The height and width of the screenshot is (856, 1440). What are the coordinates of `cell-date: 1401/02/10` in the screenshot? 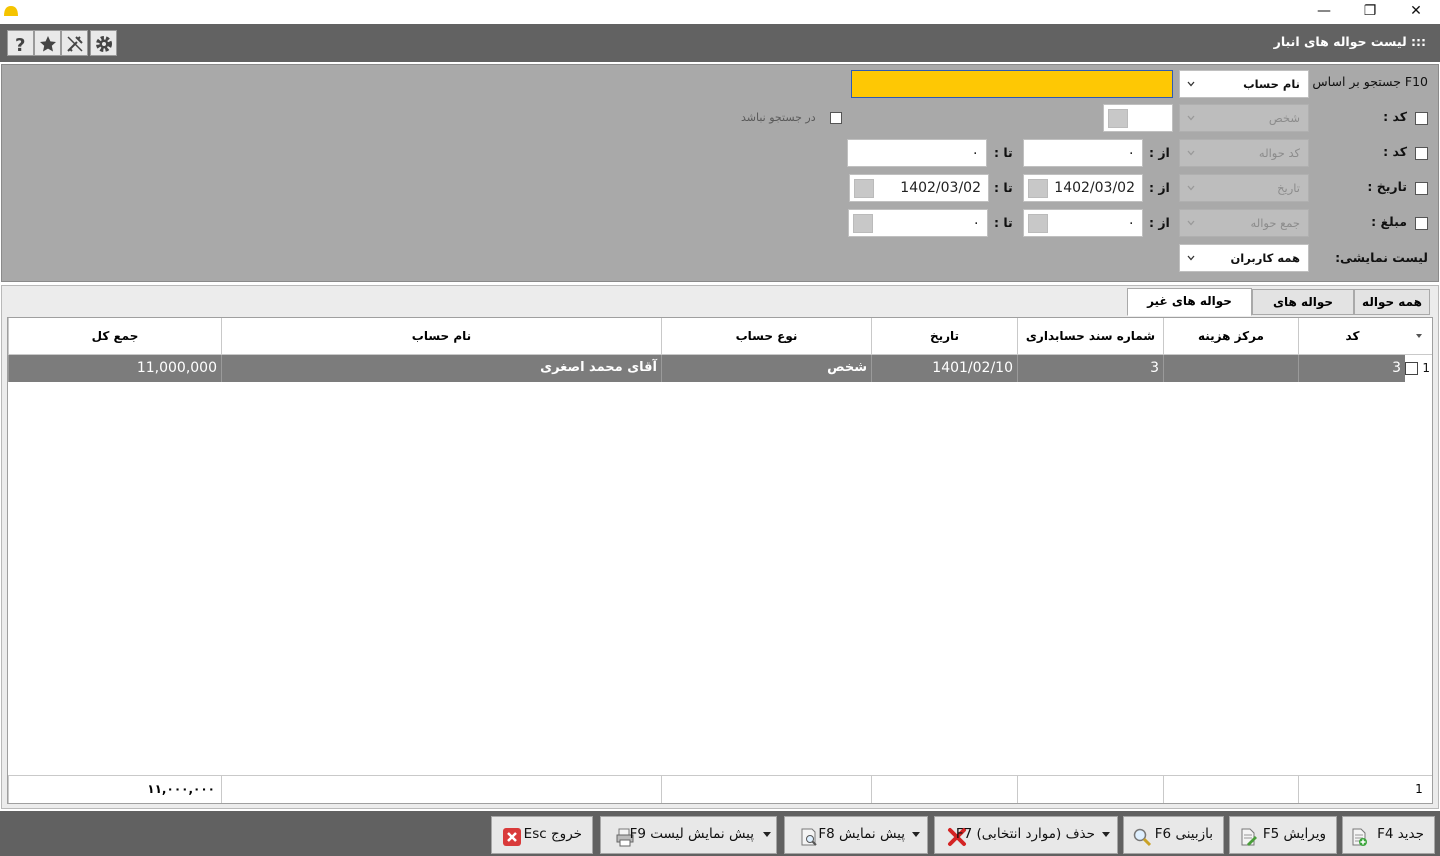 It's located at (944, 368).